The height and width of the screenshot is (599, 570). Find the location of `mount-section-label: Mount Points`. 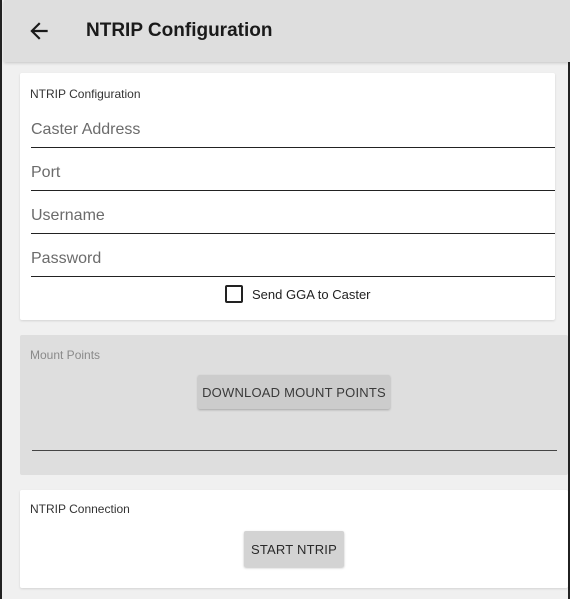

mount-section-label: Mount Points is located at coordinates (65, 355).